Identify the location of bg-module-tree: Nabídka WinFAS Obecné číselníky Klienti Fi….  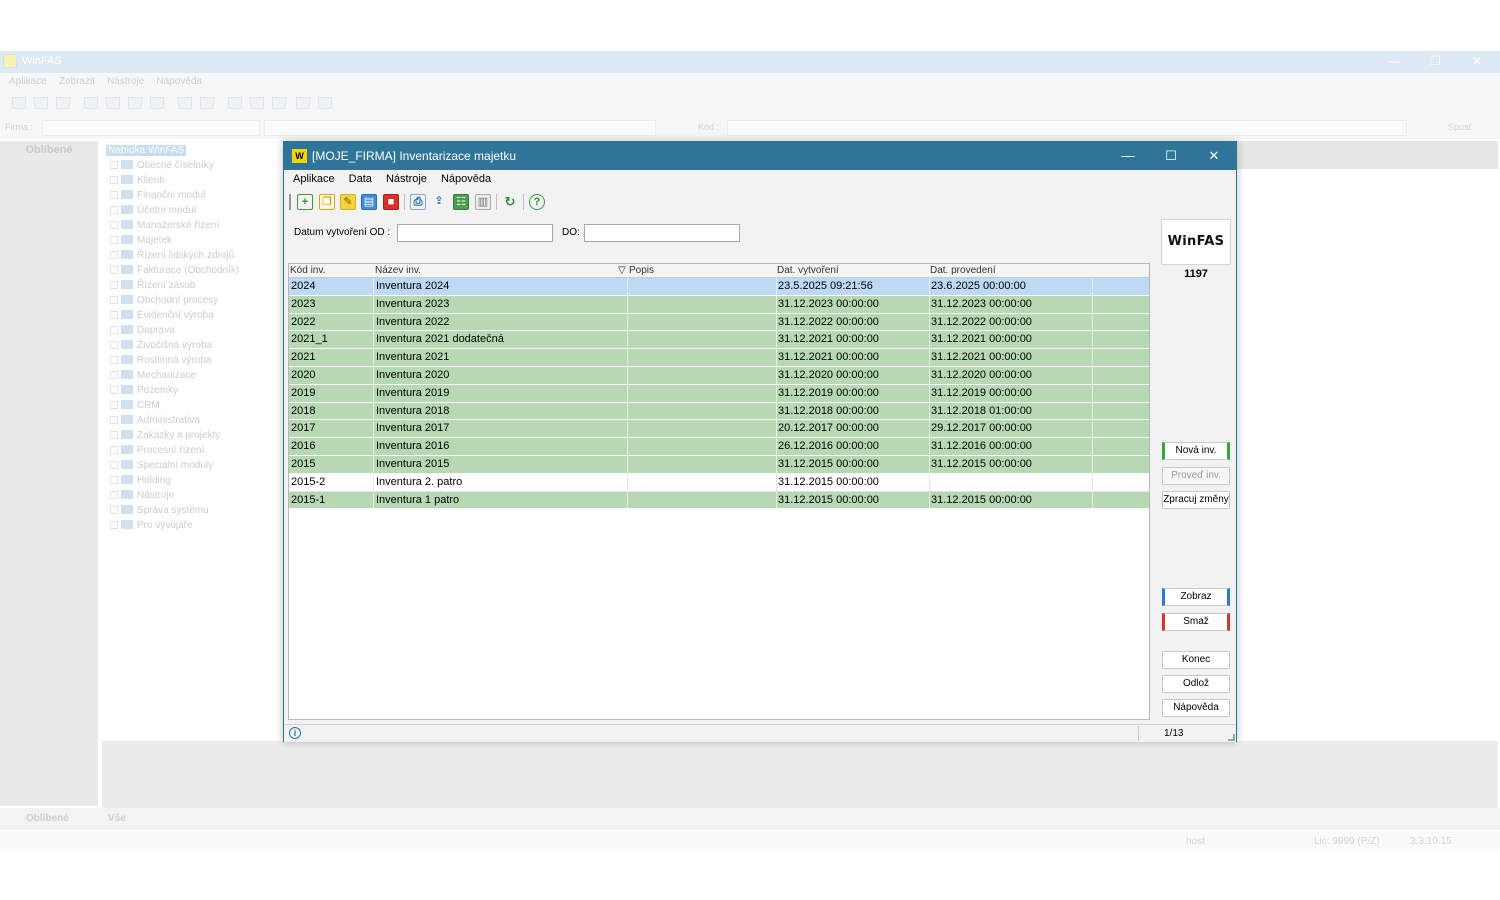
(192, 466).